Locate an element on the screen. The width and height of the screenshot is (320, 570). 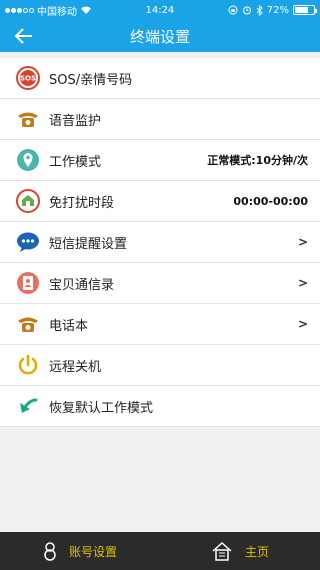
tab-account-settings: 账号设置 is located at coordinates (80, 551).